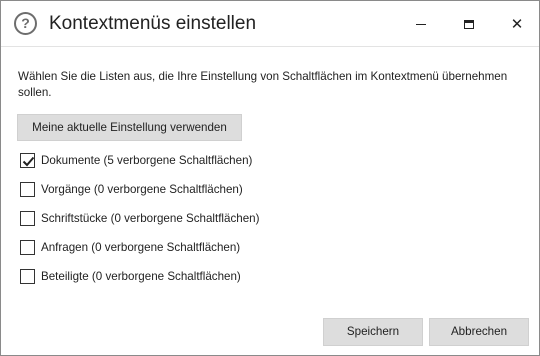  I want to click on list-item-anfragen: Anfragen (0 verborgene Schaltflächen), so click(185, 247).